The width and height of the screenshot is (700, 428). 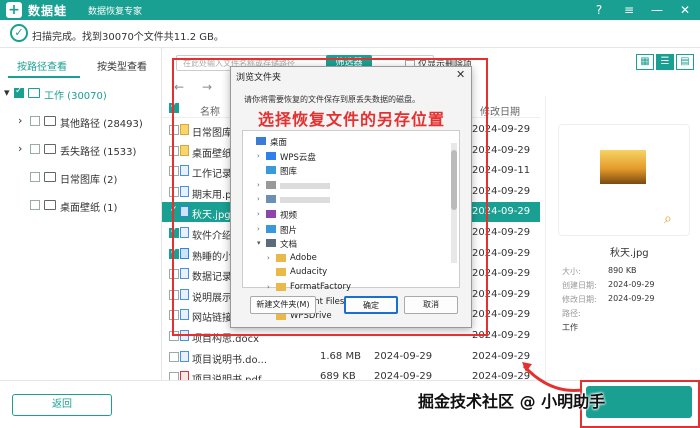 What do you see at coordinates (7, 92) in the screenshot?
I see `chevron-down-icon: ▾` at bounding box center [7, 92].